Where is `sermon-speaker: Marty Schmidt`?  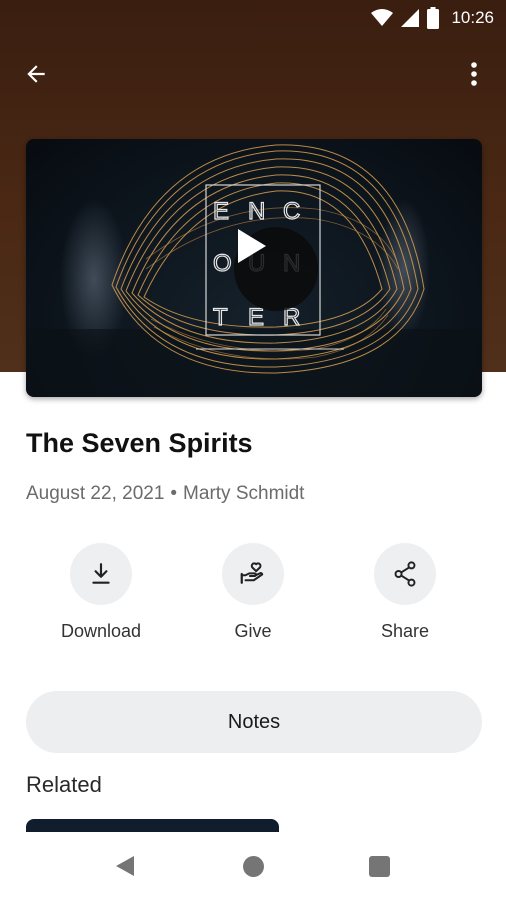
sermon-speaker: Marty Schmidt is located at coordinates (244, 493).